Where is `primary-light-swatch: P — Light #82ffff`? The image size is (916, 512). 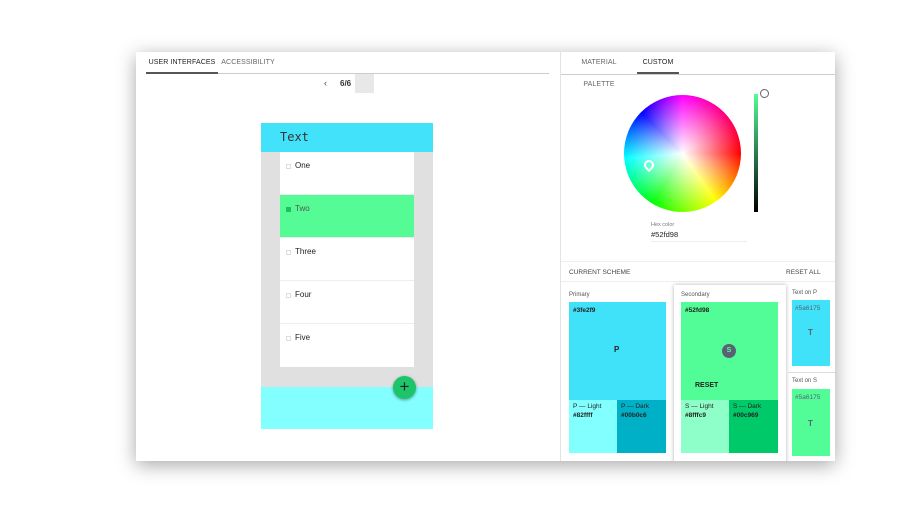 primary-light-swatch: P — Light #82ffff is located at coordinates (593, 426).